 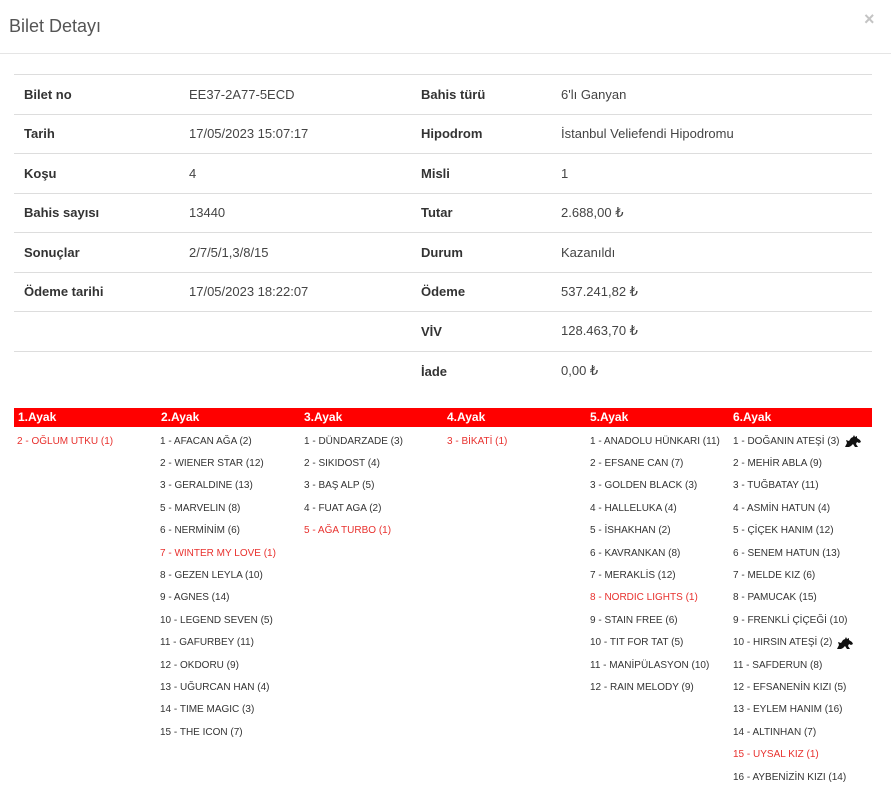 What do you see at coordinates (790, 687) in the screenshot?
I see `runner-label: 12 - EFSANENİN KIZI (5)` at bounding box center [790, 687].